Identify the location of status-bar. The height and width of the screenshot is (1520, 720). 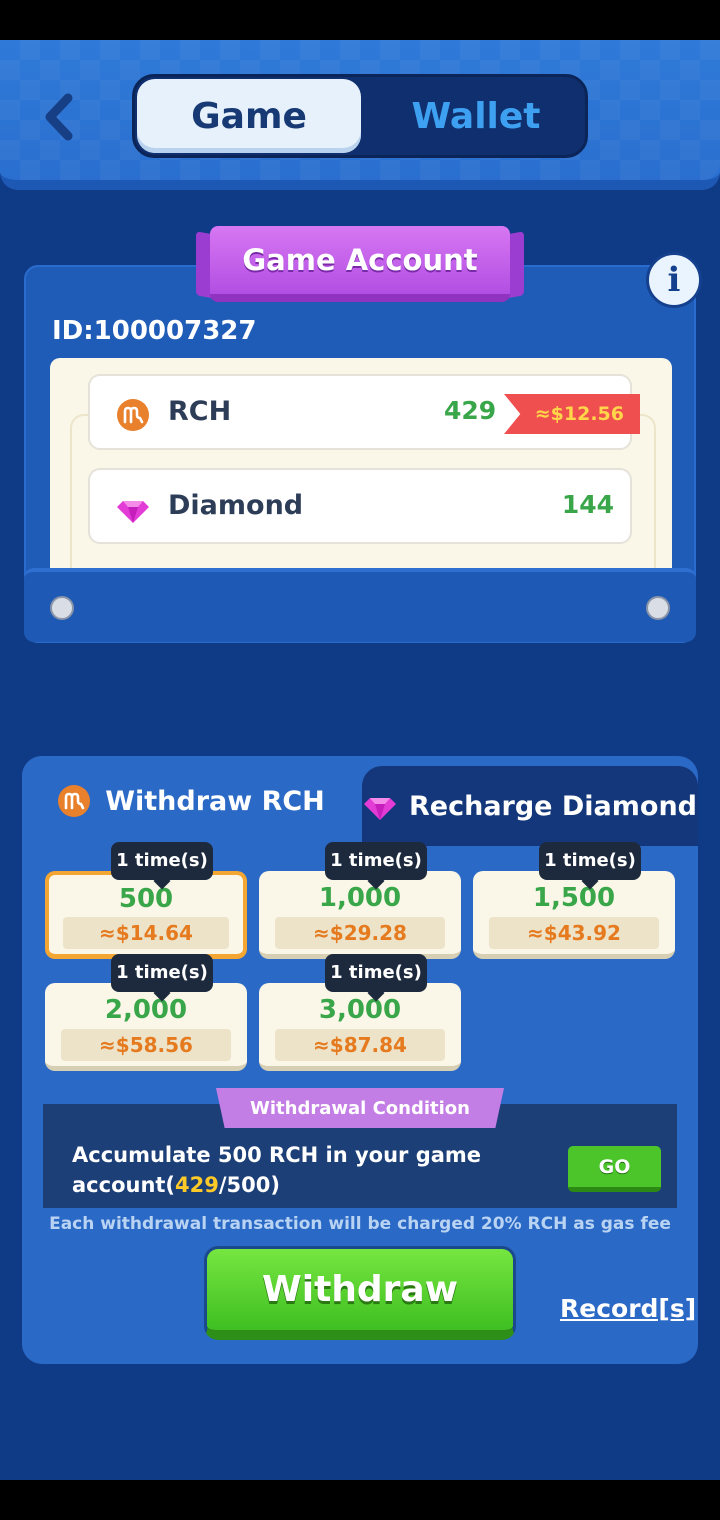
(360, 20).